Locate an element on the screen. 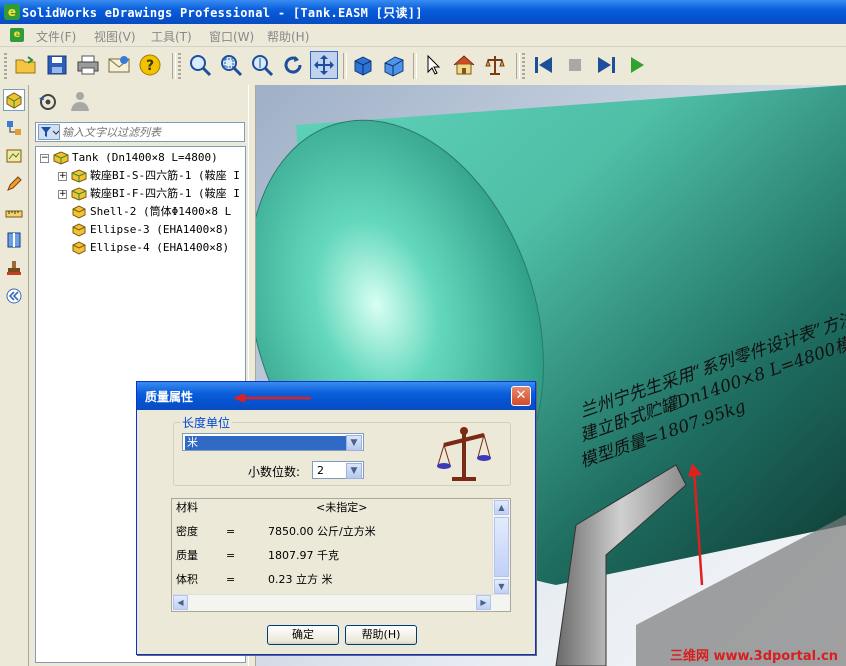 This screenshot has width=846, height=666. vertical-scrollbar: ▲ ▼ is located at coordinates (501, 547).